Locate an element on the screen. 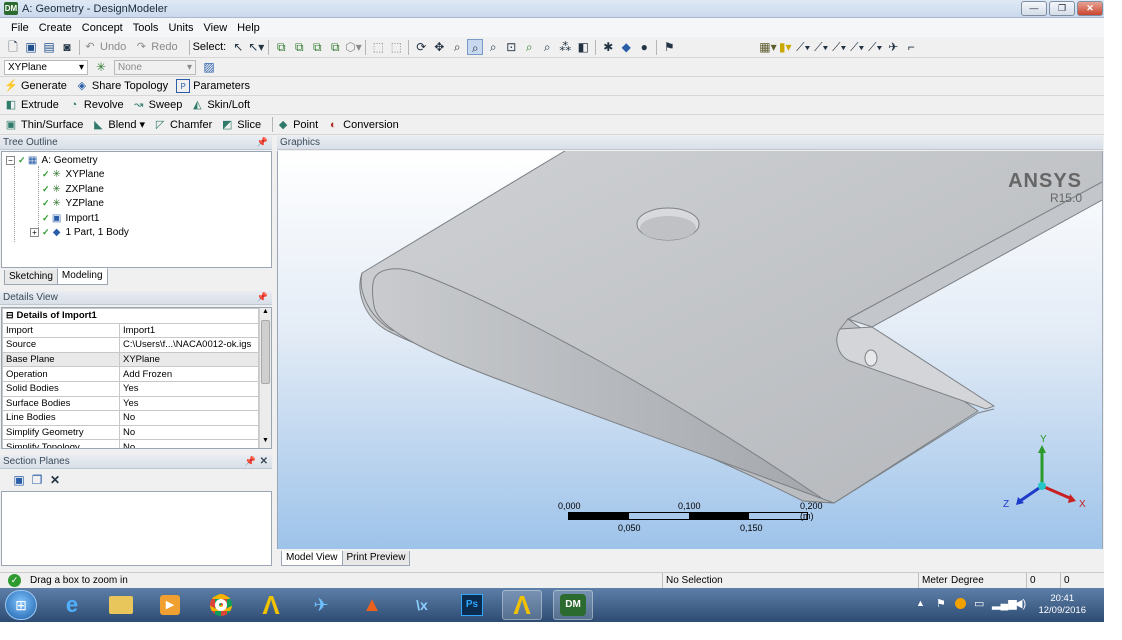  zoom-icon: ⌕ is located at coordinates (457, 47).